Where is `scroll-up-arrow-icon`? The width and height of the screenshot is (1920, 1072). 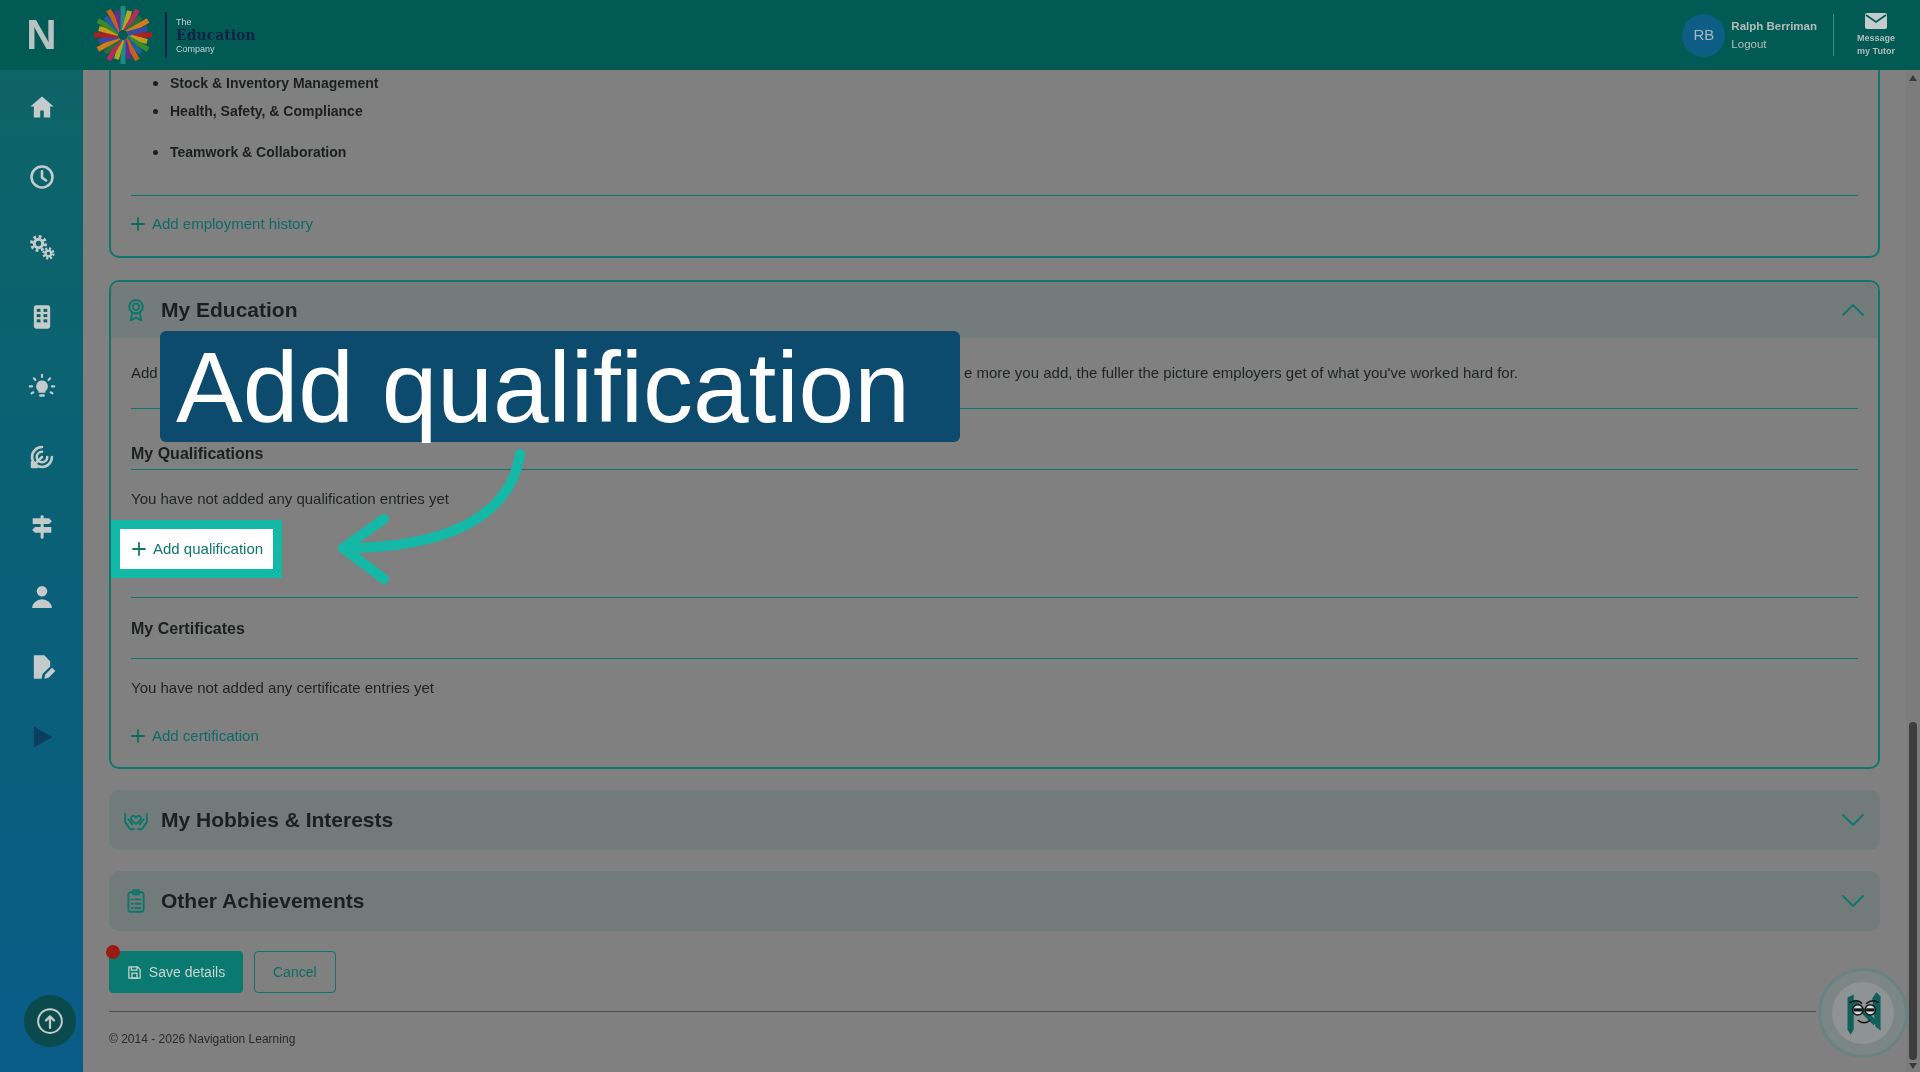 scroll-up-arrow-icon is located at coordinates (1913, 78).